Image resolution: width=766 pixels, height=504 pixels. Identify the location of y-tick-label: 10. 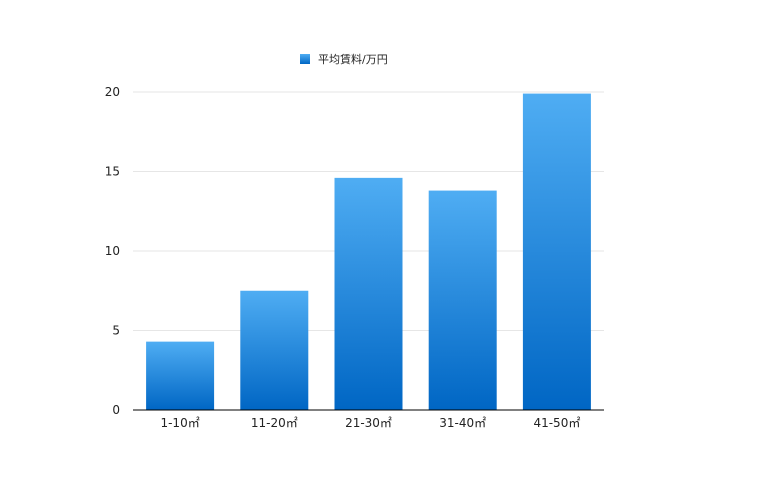
(112, 251).